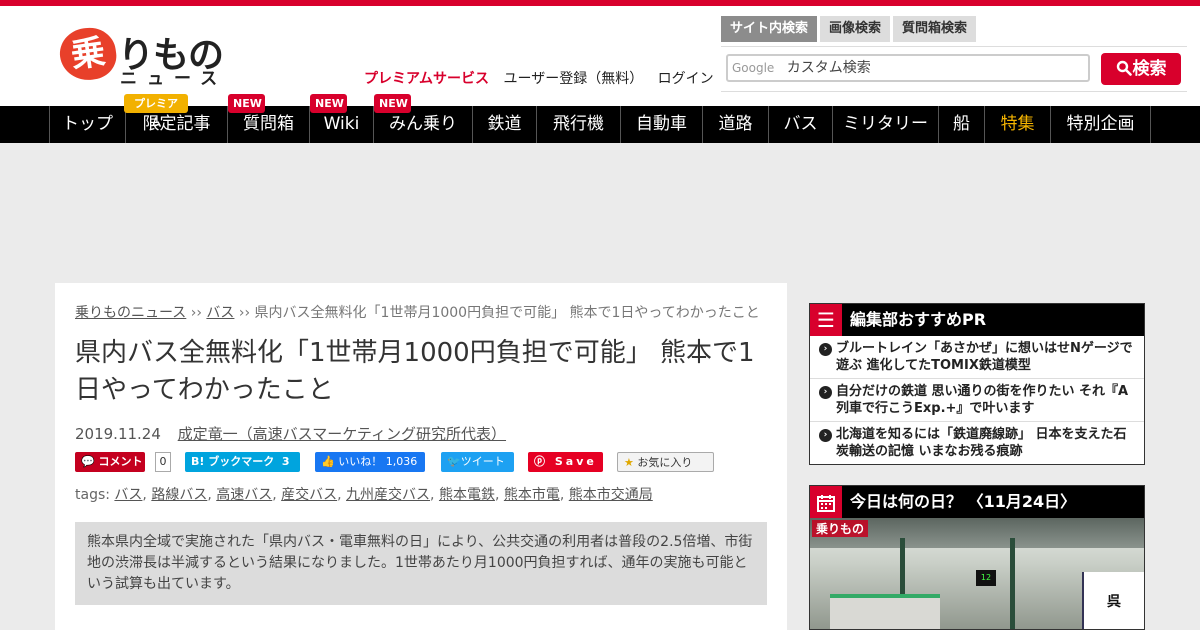 This screenshot has height=630, width=1200. Describe the element at coordinates (342, 434) in the screenshot. I see `article-author: 成定竜一（高速バスマーケティング研究所代表）` at that location.